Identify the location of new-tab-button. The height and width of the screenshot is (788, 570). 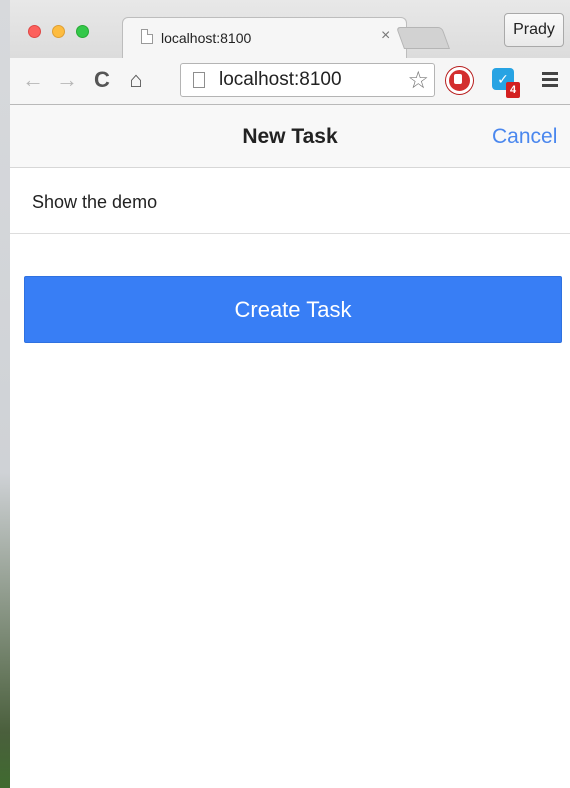
(423, 38).